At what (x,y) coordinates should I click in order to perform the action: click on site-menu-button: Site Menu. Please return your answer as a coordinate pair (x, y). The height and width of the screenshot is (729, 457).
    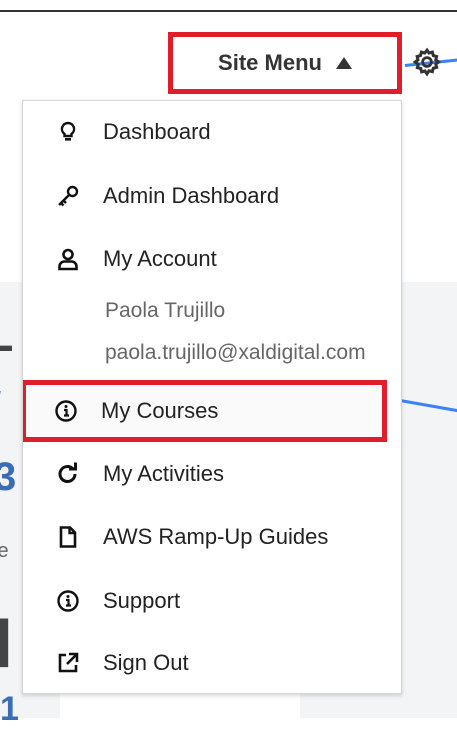
    Looking at the image, I should click on (285, 63).